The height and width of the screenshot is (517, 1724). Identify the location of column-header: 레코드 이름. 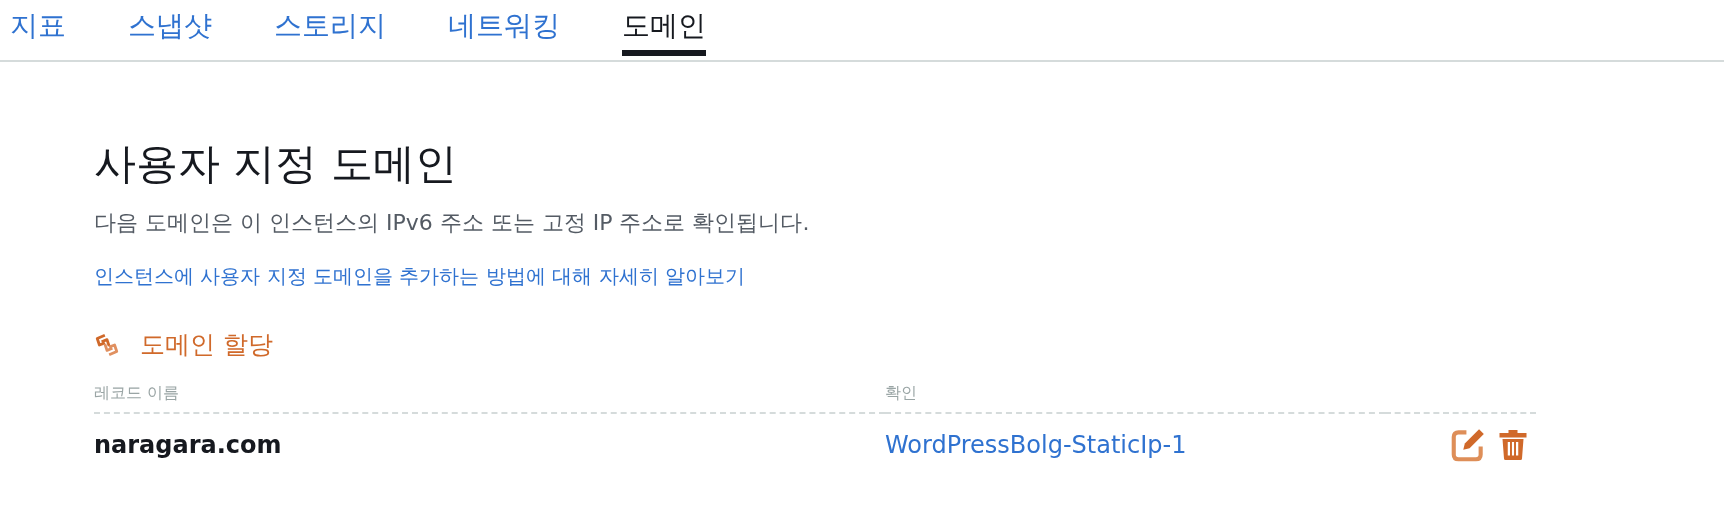
(489, 398).